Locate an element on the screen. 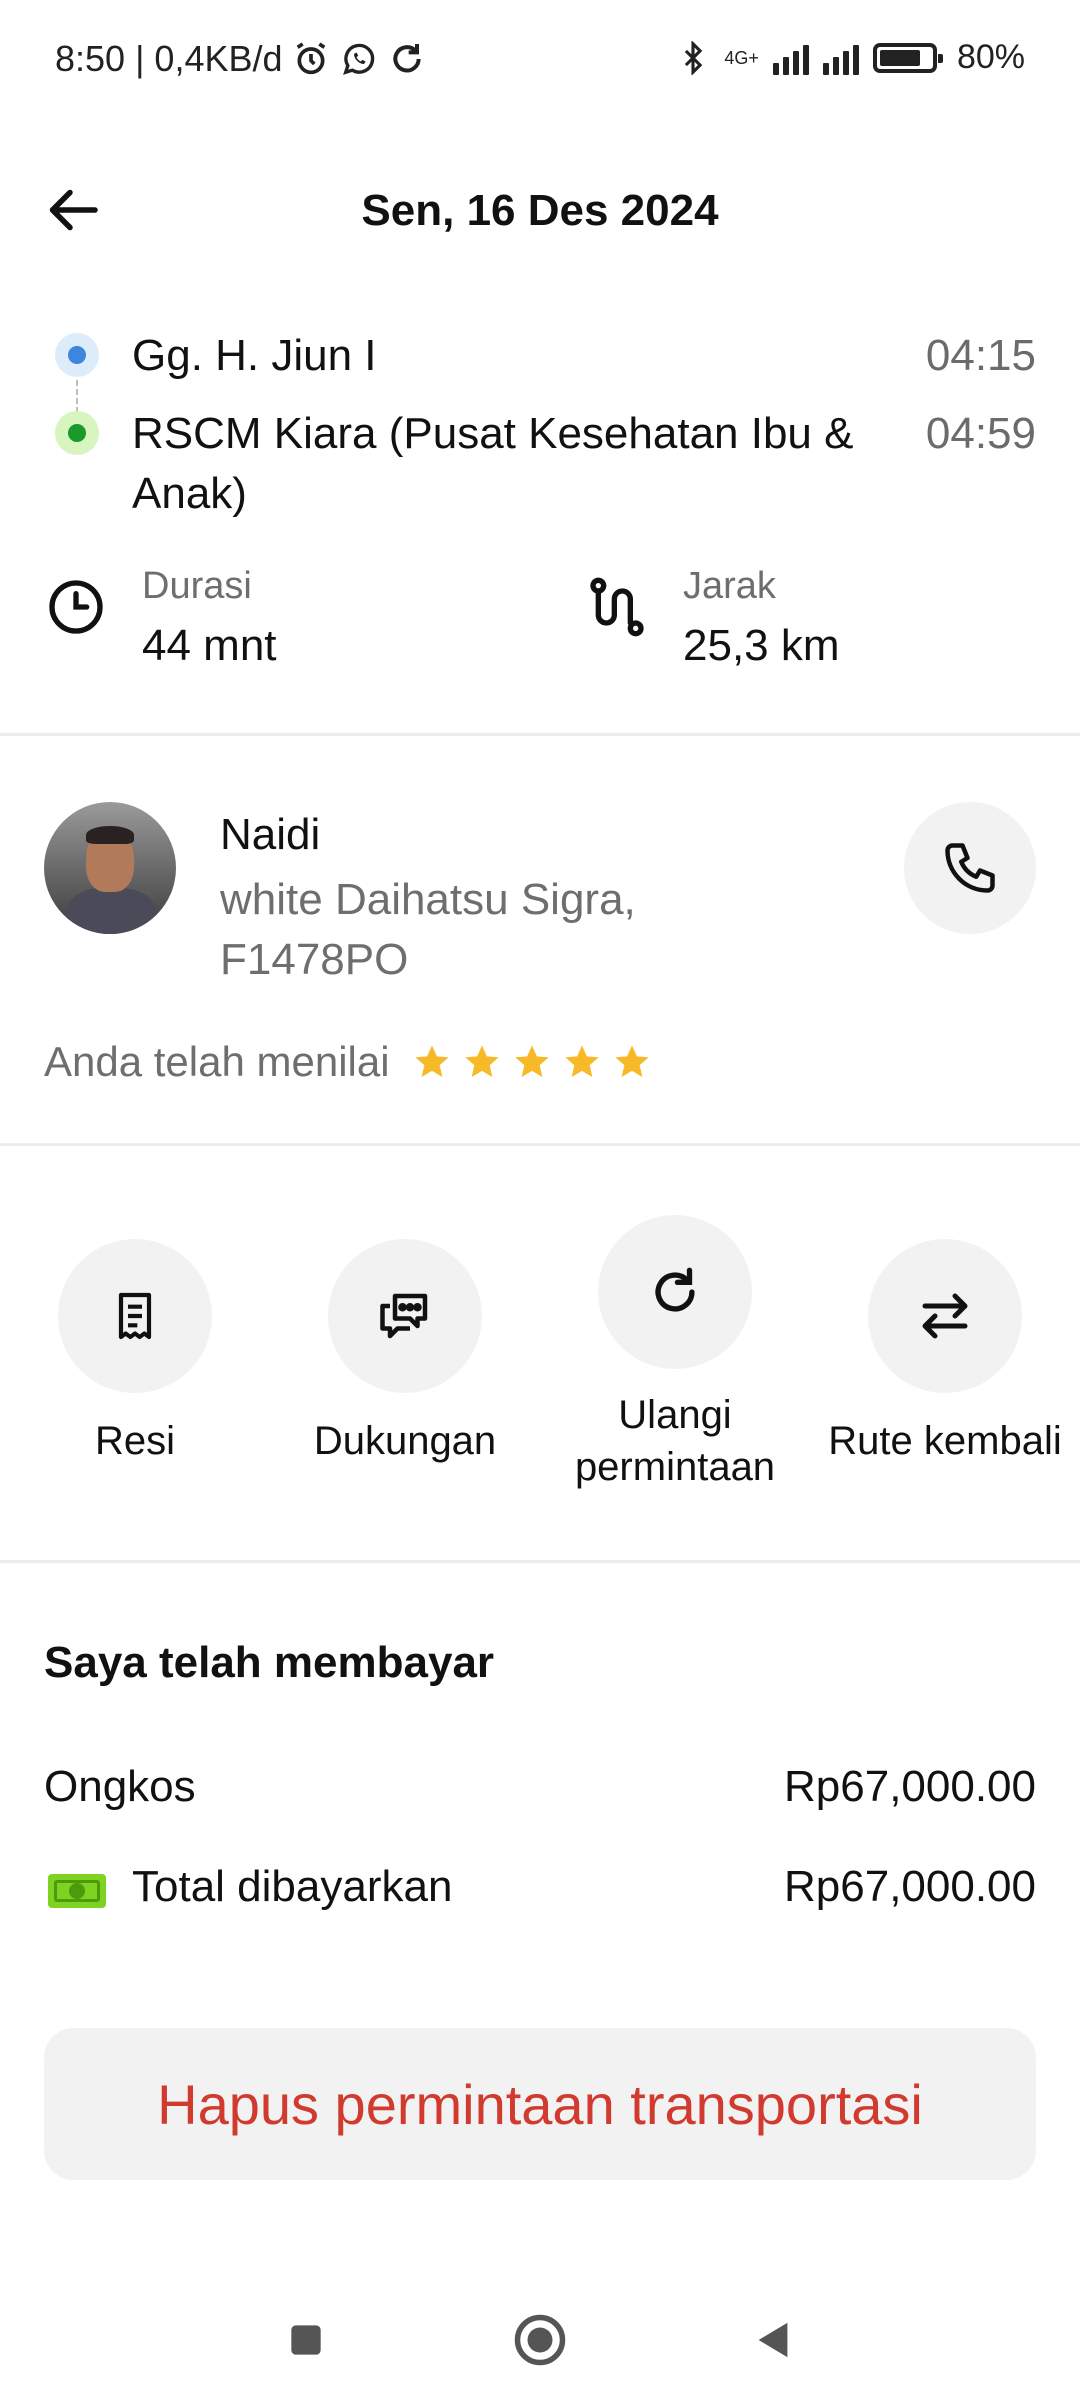 The width and height of the screenshot is (1080, 2400). action-label: Dukungan is located at coordinates (405, 1441).